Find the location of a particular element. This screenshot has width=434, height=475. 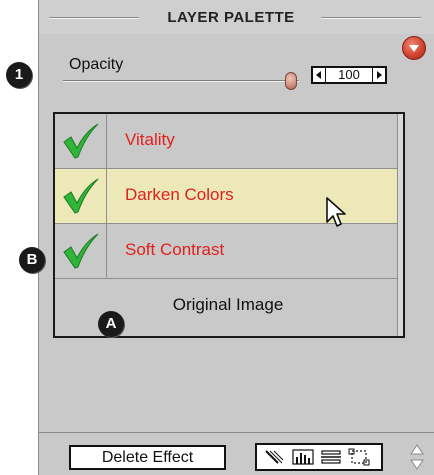

crop-icon is located at coordinates (359, 457).